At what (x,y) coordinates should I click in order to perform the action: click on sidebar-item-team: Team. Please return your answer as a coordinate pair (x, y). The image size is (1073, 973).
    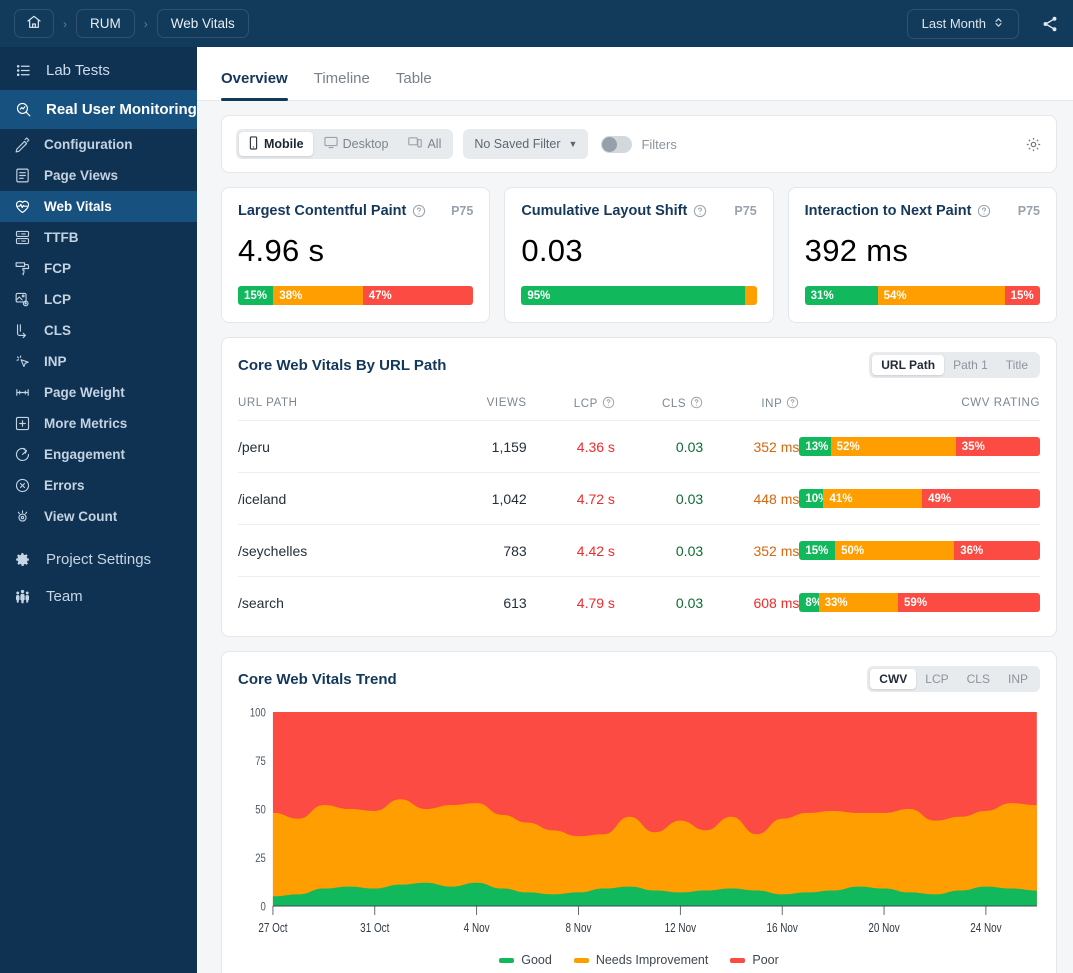
    Looking at the image, I should click on (98, 596).